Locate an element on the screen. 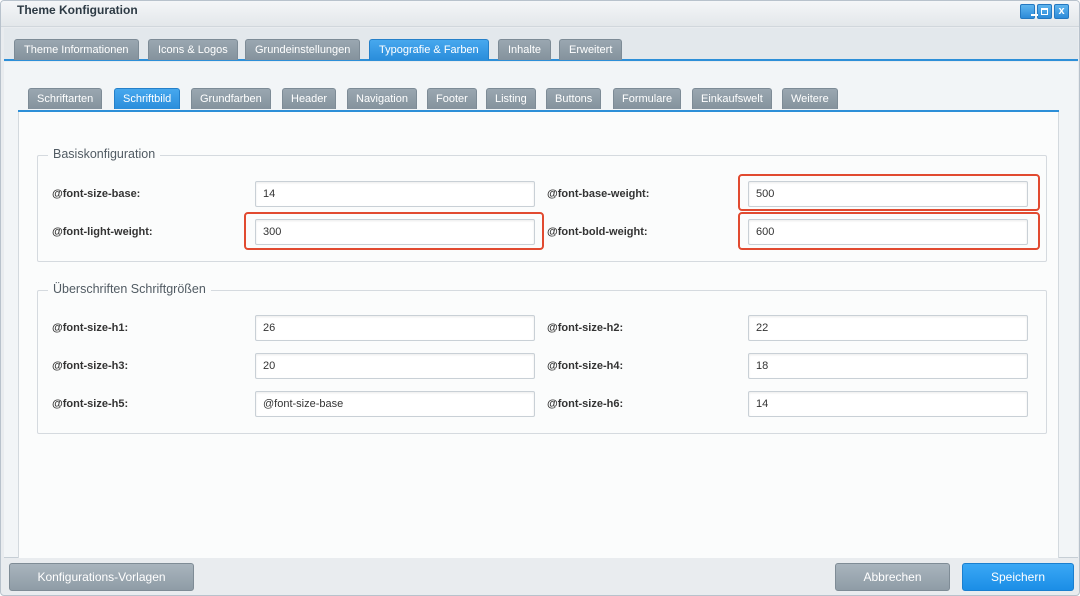 The height and width of the screenshot is (596, 1080). tab-footer: Footer is located at coordinates (452, 98).